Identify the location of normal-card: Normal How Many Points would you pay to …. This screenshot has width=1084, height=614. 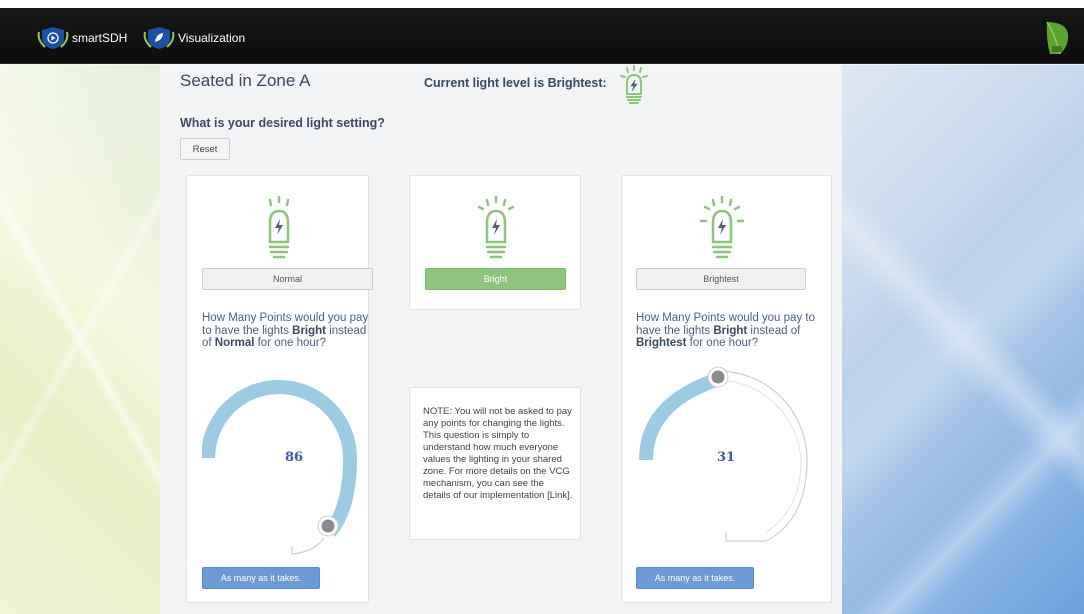
(279, 389).